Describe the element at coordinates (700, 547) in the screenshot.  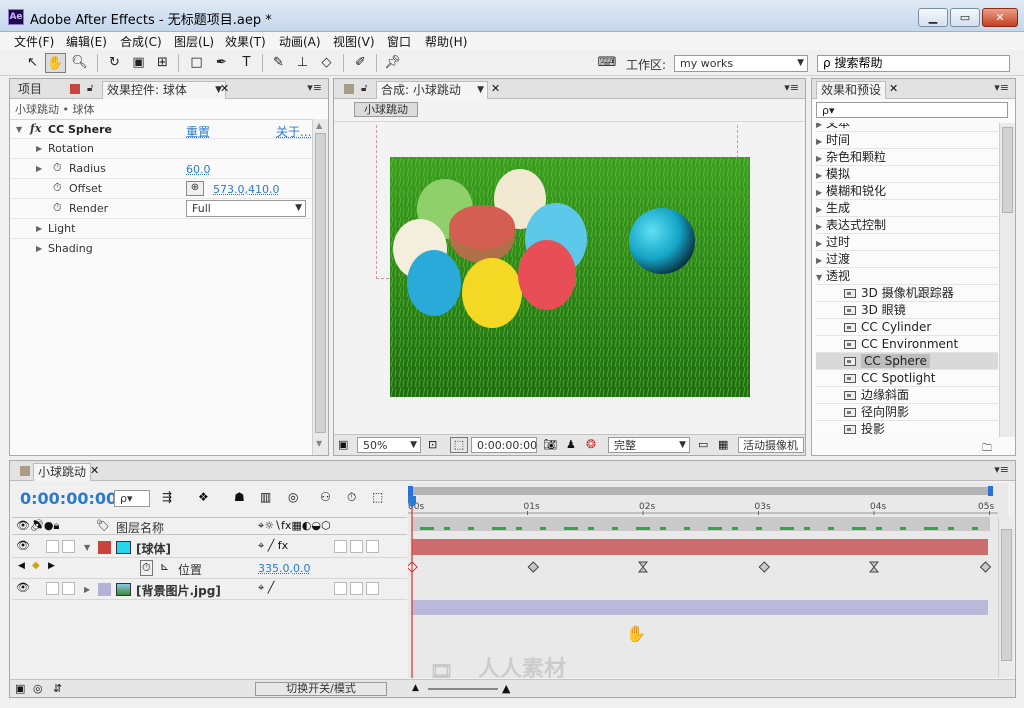
I see `sphere-layer-duration-bar` at that location.